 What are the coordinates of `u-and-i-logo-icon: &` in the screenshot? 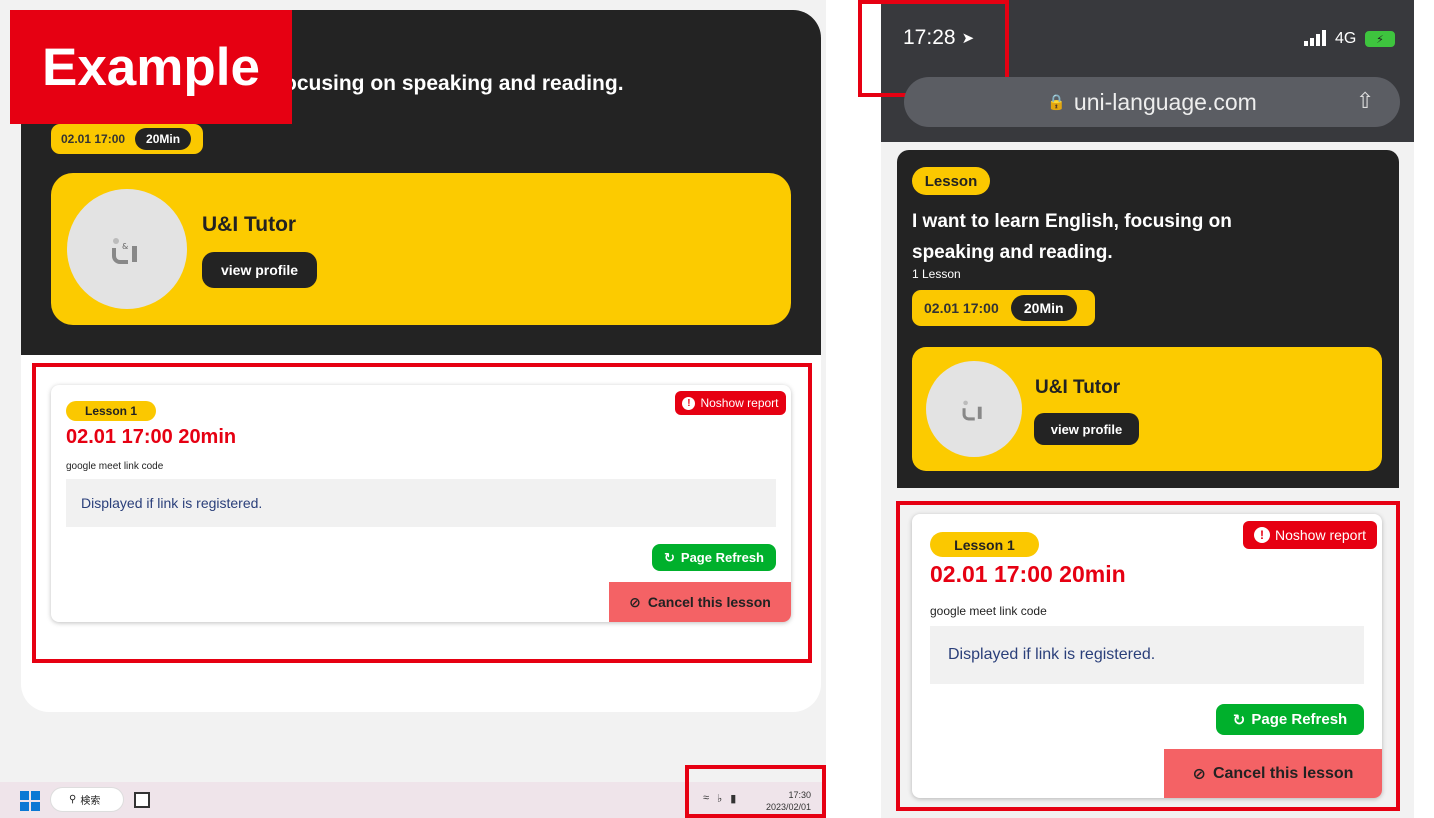 It's located at (124, 251).